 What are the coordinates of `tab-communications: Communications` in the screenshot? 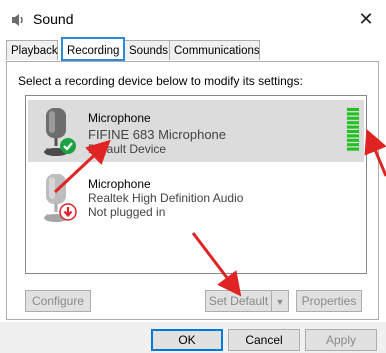 It's located at (214, 50).